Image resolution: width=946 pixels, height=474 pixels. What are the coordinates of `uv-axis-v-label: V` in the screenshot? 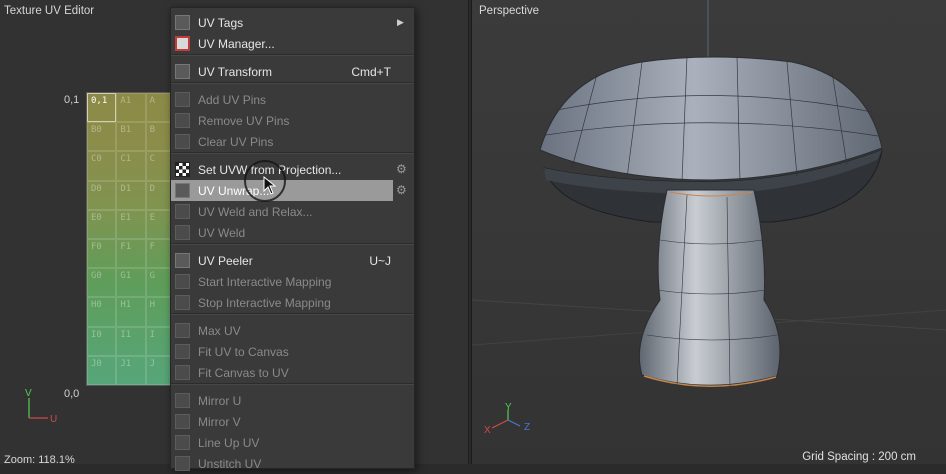 It's located at (28, 393).